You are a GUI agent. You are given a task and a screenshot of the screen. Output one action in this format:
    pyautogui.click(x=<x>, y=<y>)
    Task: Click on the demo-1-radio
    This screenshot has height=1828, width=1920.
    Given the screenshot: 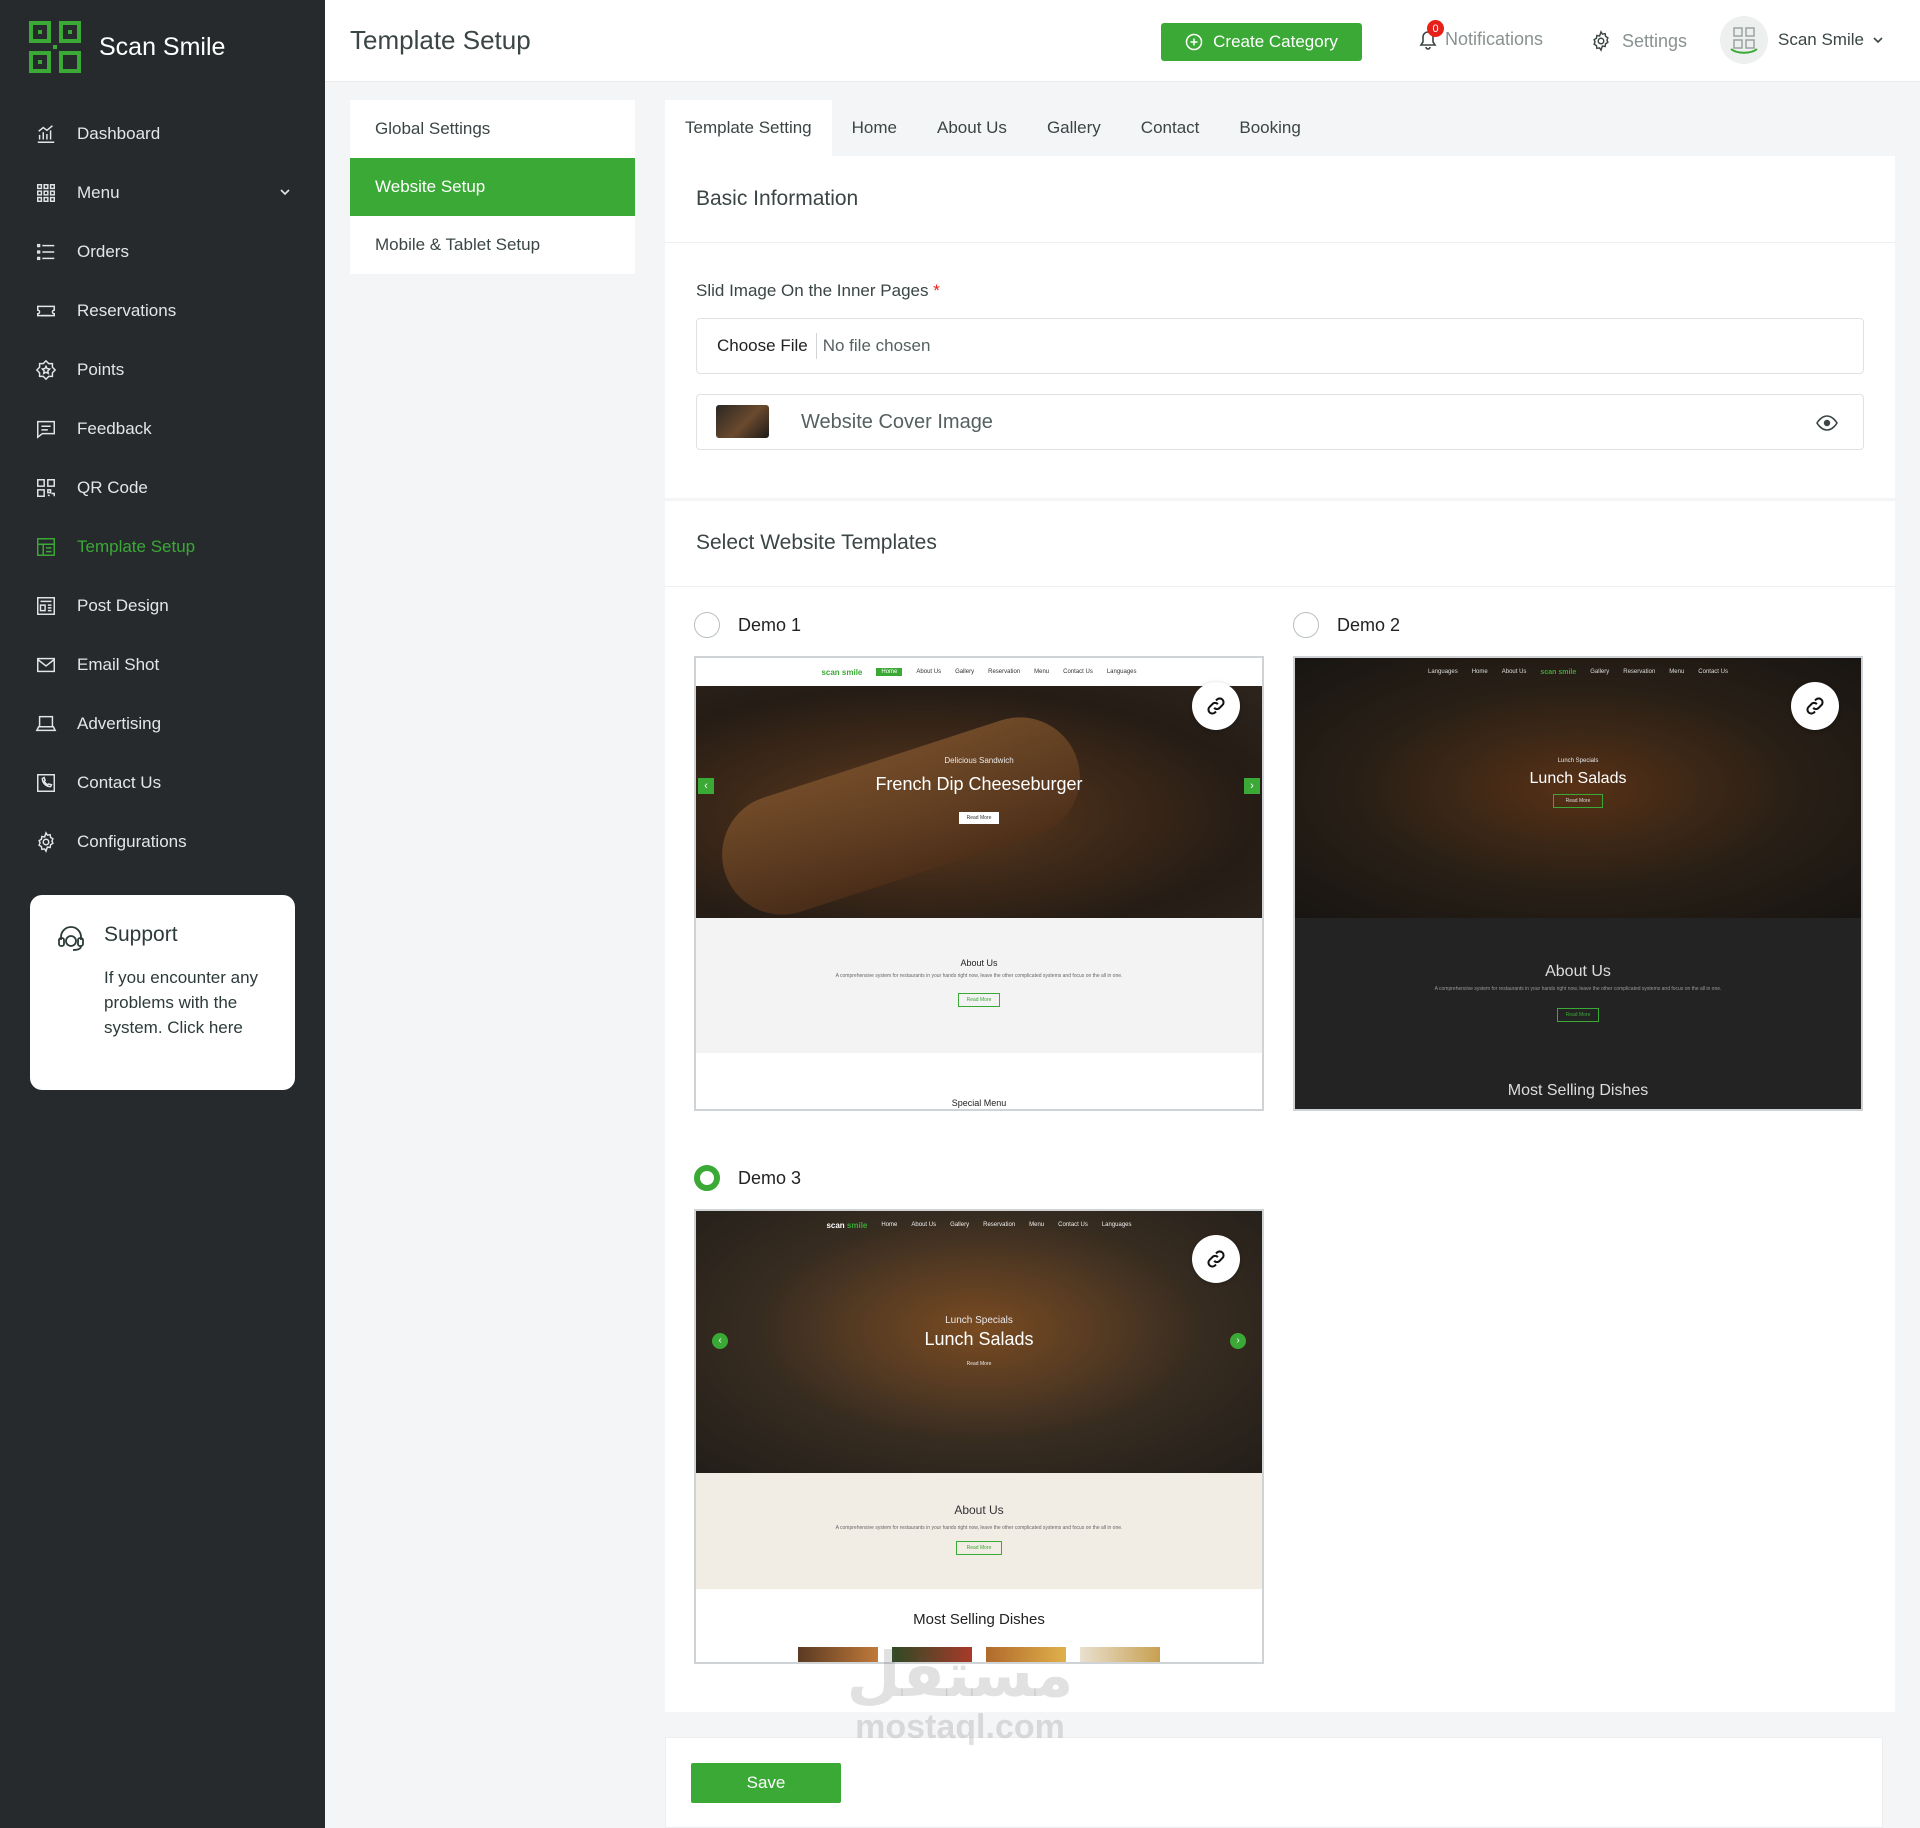 What is the action you would take?
    pyautogui.click(x=707, y=625)
    